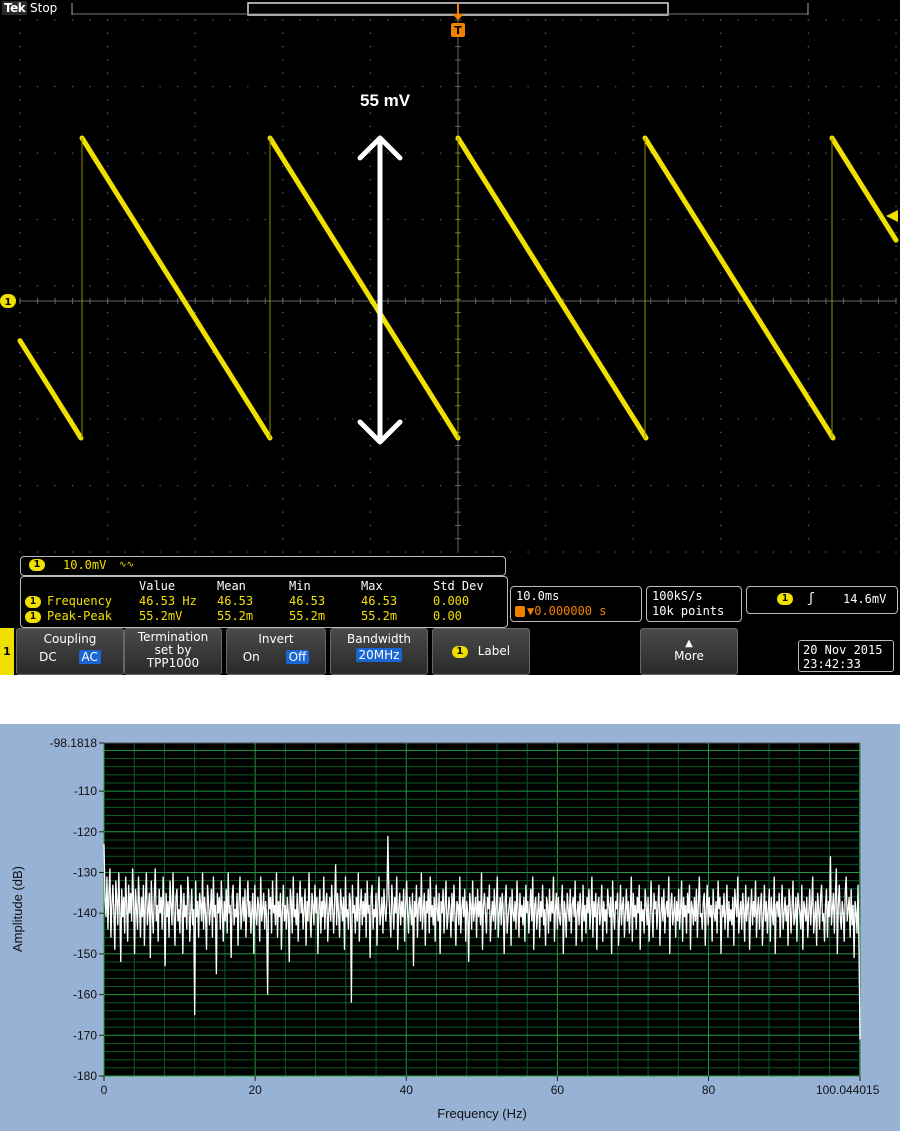  I want to click on timebase-value: 10.0ms, so click(538, 596).